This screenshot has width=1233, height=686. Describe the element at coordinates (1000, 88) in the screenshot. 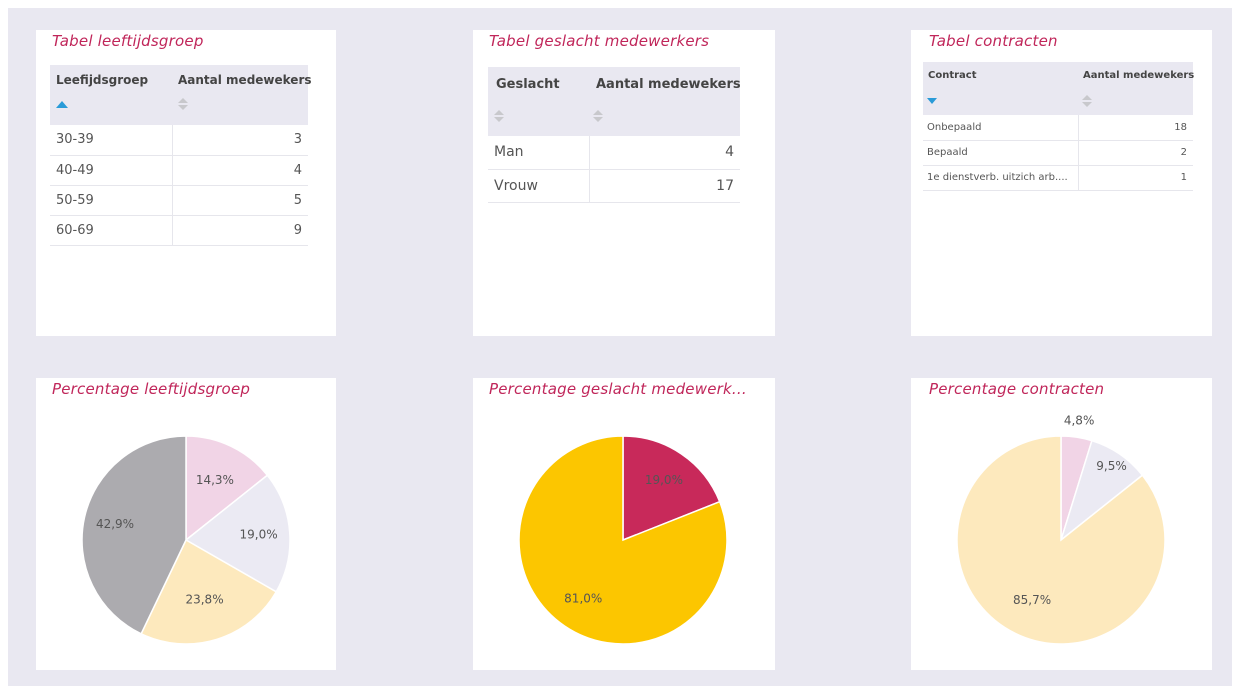

I see `contract-column-header: Contract` at that location.